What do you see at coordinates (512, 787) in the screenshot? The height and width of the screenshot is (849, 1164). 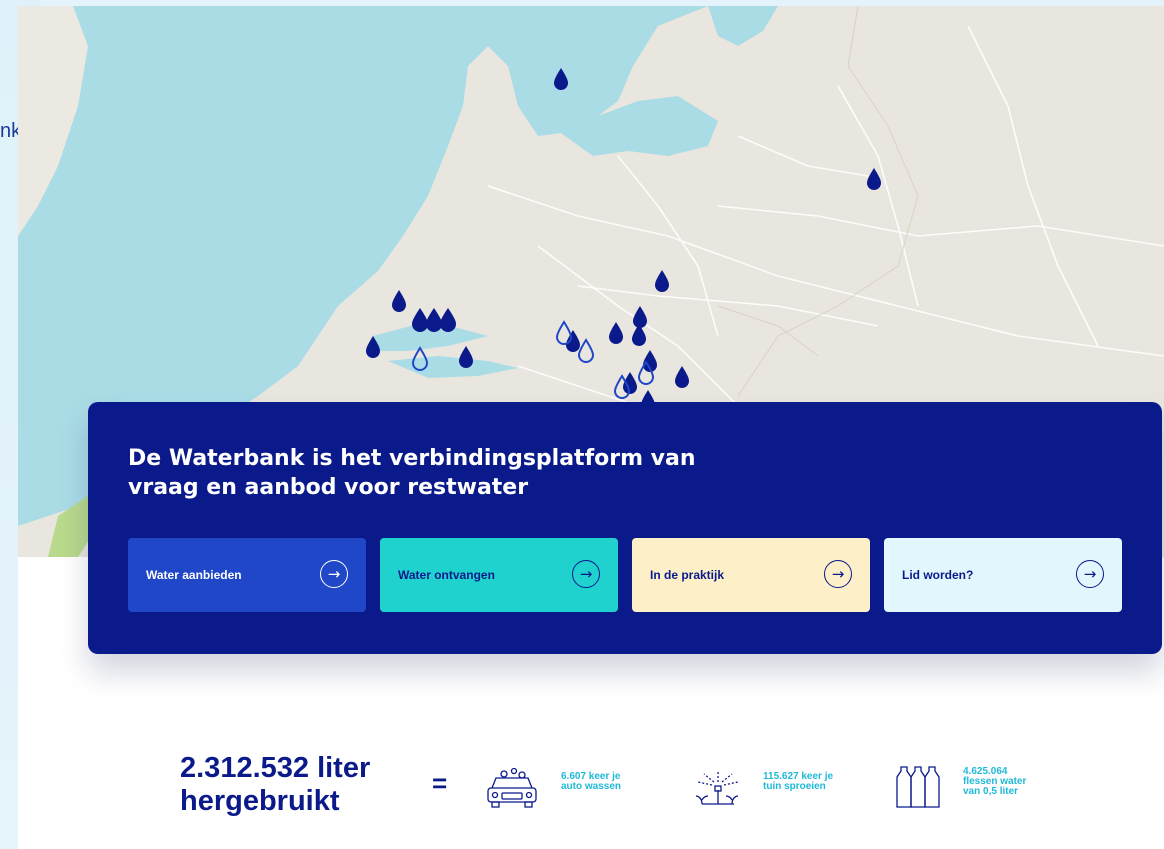 I see `car-wash-icon` at bounding box center [512, 787].